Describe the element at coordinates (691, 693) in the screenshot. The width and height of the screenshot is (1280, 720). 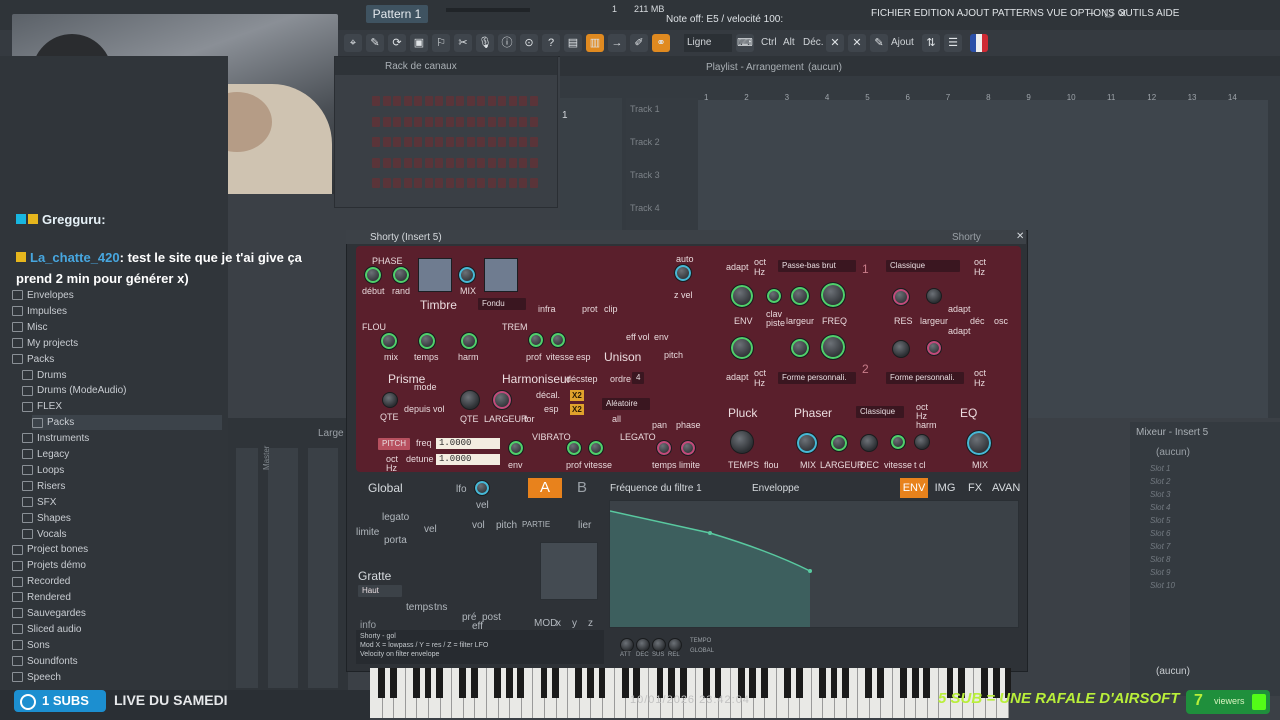
I see `piano-keyboard` at that location.